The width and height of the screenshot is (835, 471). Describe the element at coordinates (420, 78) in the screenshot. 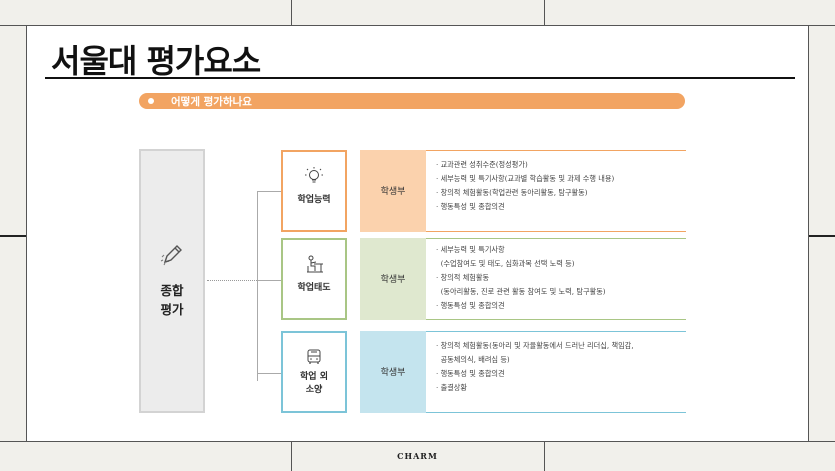

I see `title-rule` at that location.